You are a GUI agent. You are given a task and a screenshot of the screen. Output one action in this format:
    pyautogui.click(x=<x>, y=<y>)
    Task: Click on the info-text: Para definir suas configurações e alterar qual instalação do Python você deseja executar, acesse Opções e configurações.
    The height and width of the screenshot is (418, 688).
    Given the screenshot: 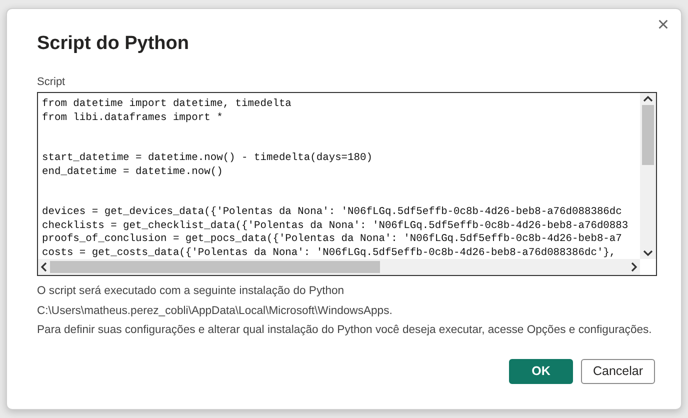 What is the action you would take?
    pyautogui.click(x=344, y=330)
    